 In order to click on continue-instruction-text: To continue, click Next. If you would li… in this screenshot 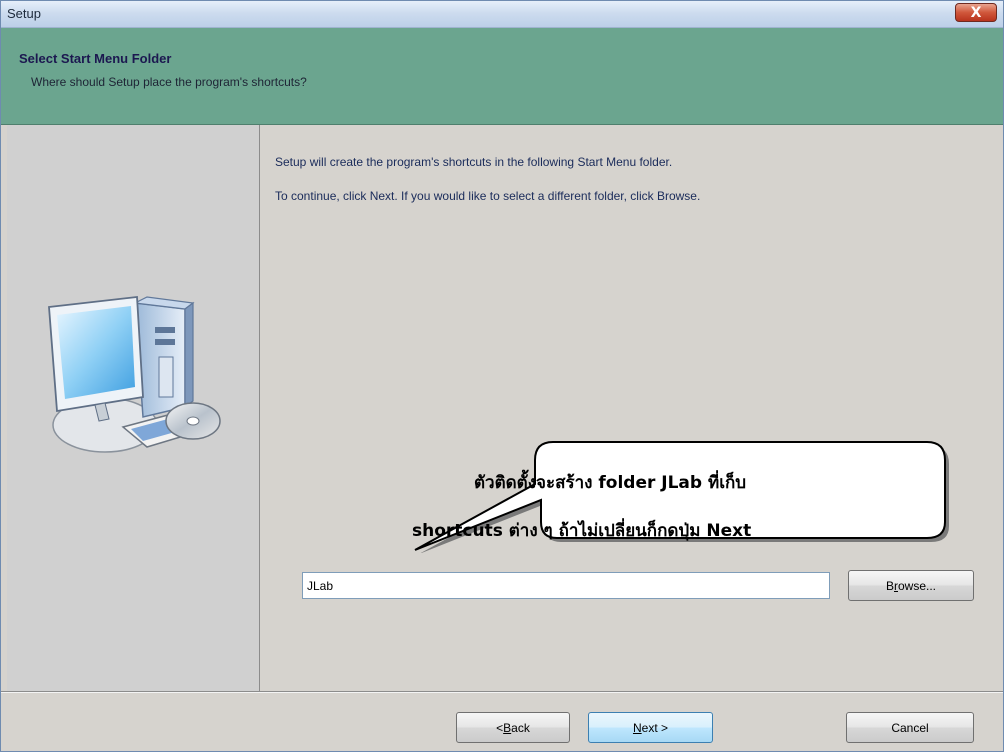, I will do `click(488, 196)`.